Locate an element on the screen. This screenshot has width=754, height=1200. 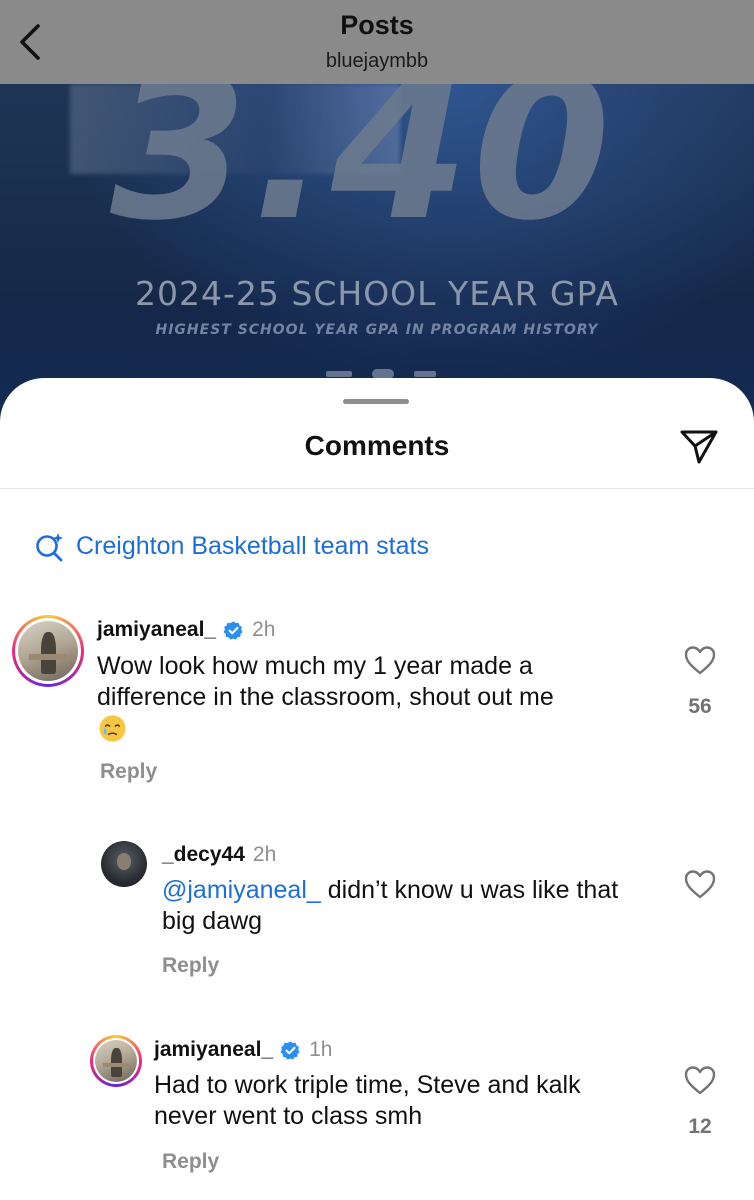
sheet-divider is located at coordinates (377, 488).